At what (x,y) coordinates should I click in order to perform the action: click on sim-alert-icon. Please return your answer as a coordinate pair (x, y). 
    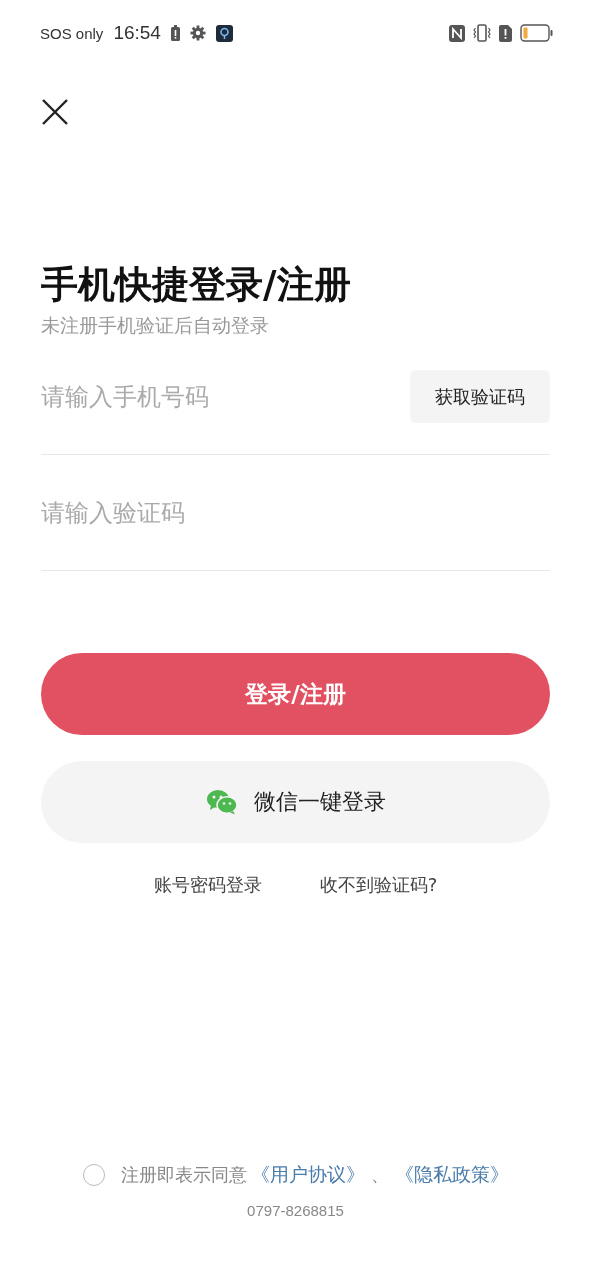
    Looking at the image, I should click on (505, 33).